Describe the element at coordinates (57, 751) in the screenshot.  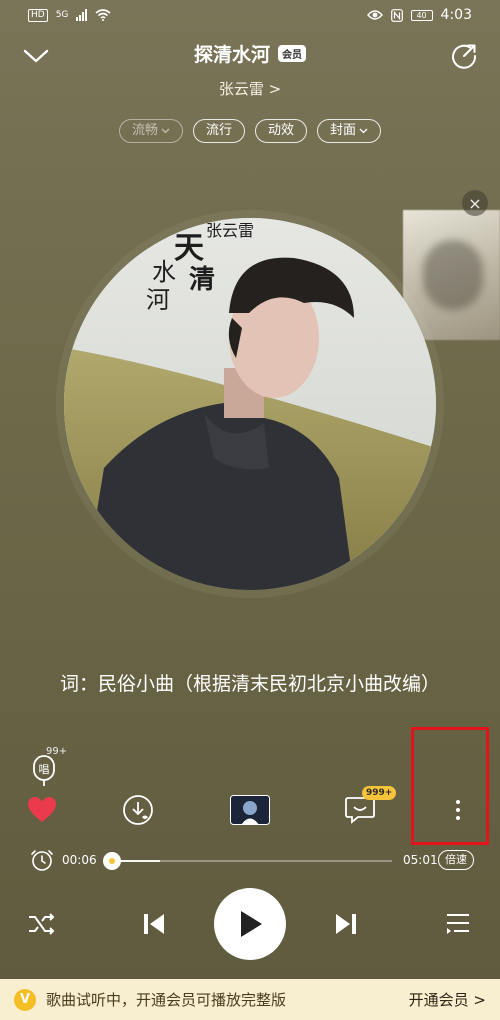
I see `sing-count: 99+` at that location.